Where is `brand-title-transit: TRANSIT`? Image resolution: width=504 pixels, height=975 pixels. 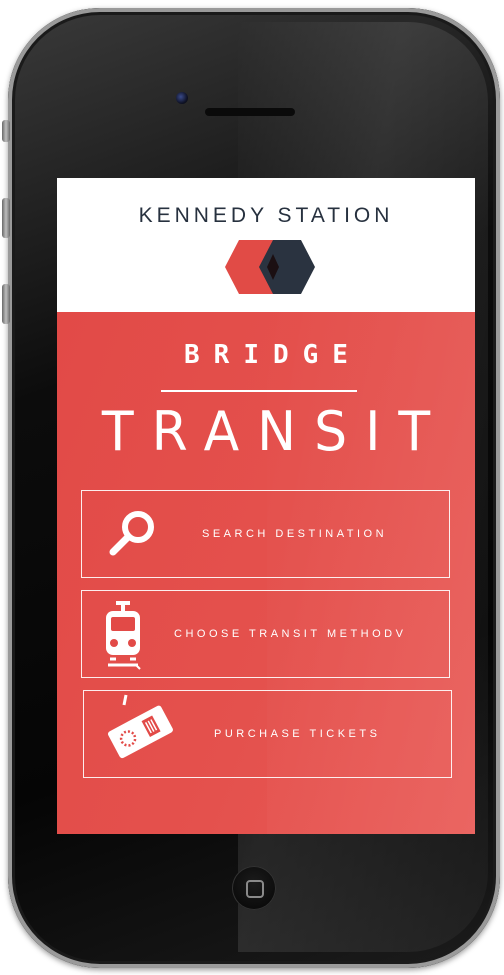
brand-title-transit: TRANSIT is located at coordinates (275, 432).